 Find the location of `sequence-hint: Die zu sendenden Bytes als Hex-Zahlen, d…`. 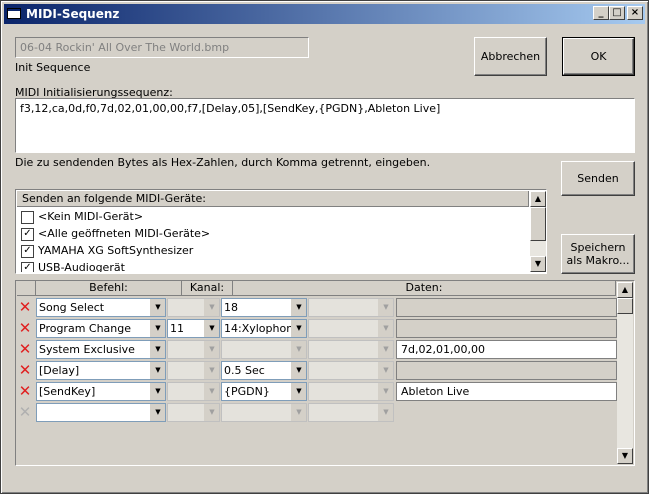

sequence-hint: Die zu sendenden Bytes als Hex-Zahlen, d… is located at coordinates (223, 162).